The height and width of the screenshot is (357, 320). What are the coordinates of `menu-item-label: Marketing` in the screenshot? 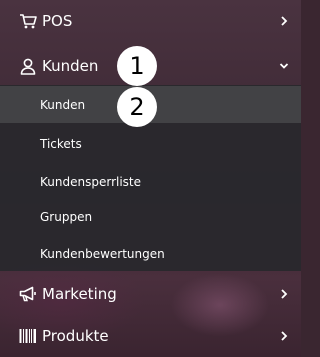 It's located at (79, 294).